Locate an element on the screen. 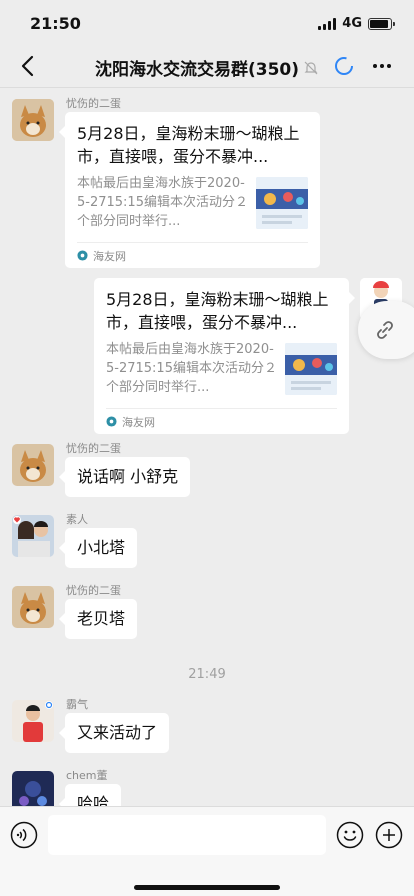  avatar-dark is located at coordinates (33, 788).